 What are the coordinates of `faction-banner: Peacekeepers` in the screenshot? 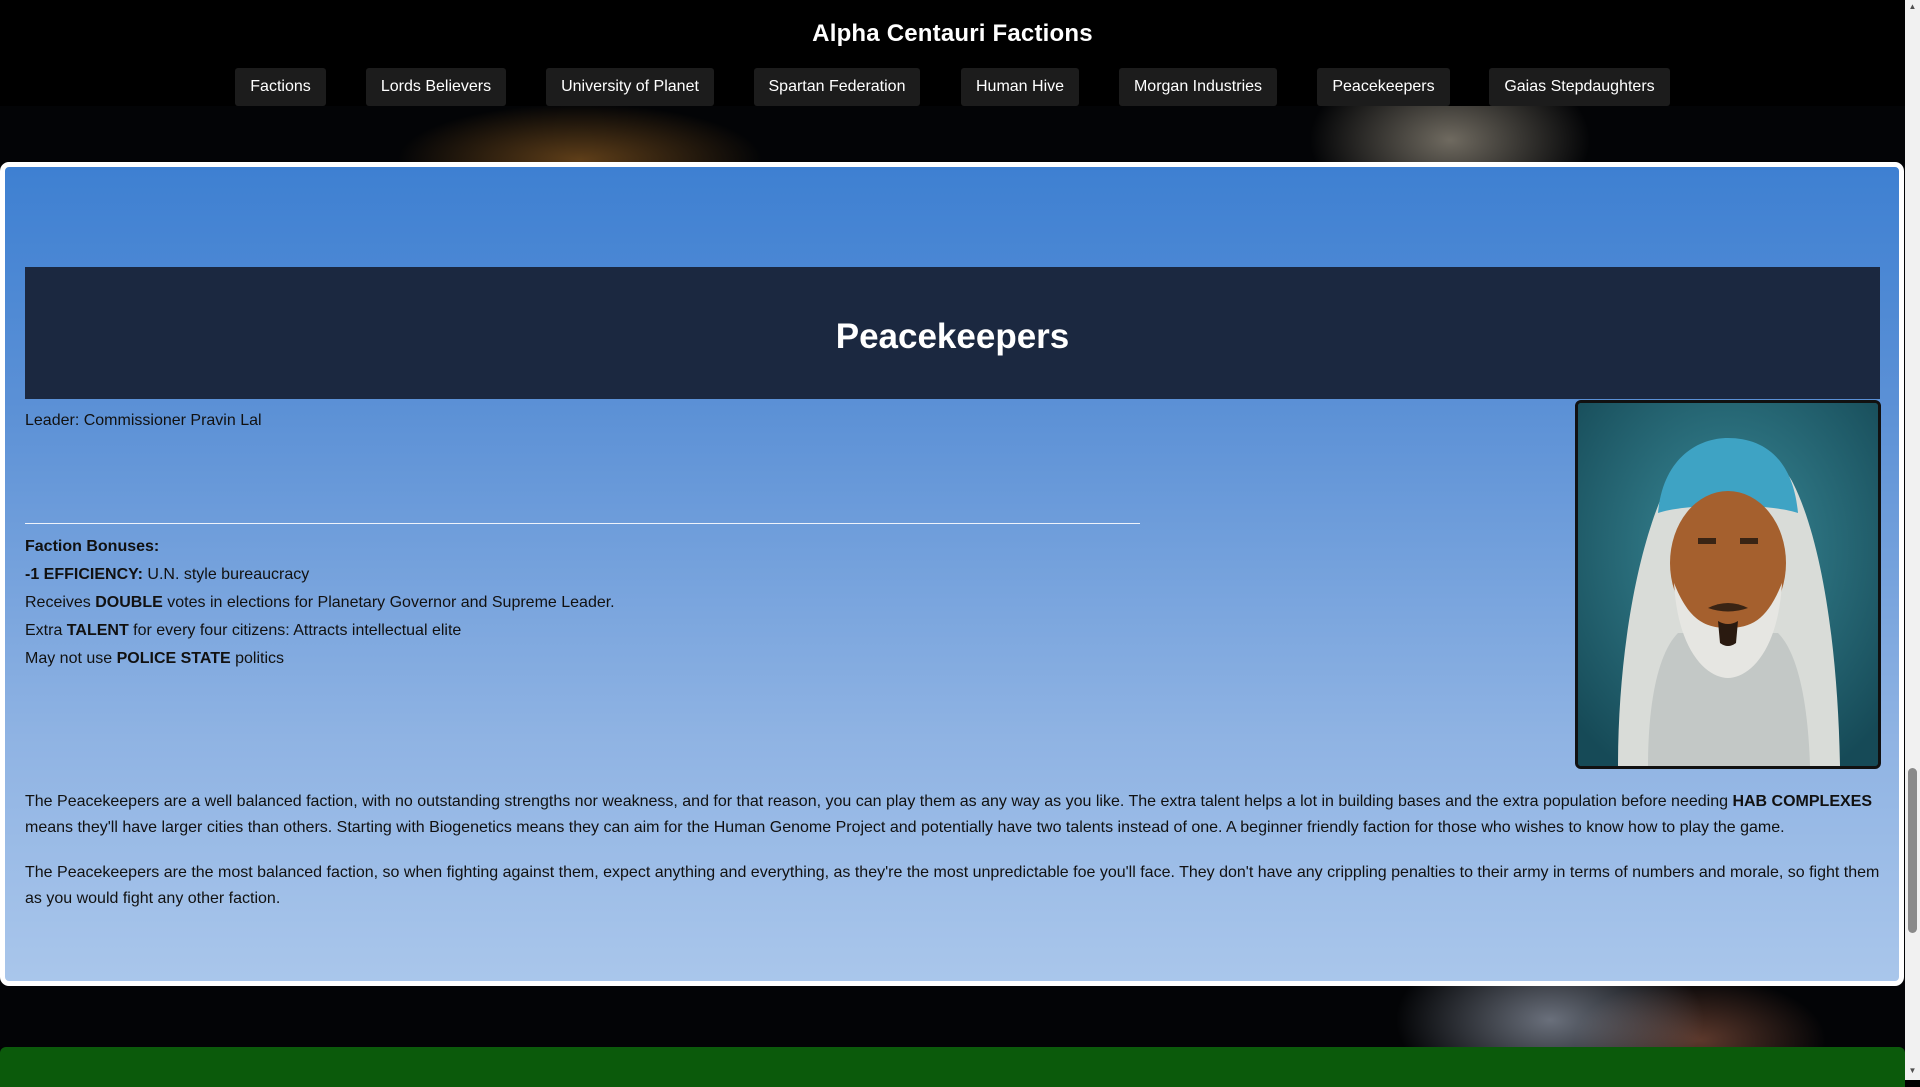 It's located at (952, 333).